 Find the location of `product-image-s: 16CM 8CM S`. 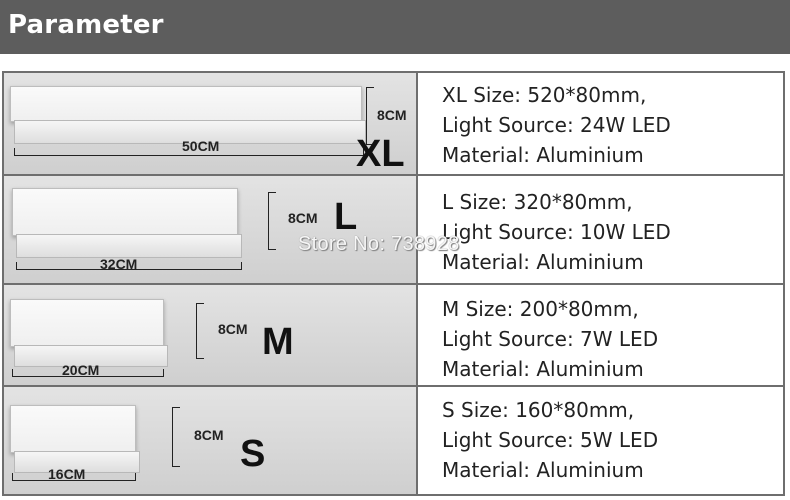

product-image-s: 16CM 8CM S is located at coordinates (210, 440).